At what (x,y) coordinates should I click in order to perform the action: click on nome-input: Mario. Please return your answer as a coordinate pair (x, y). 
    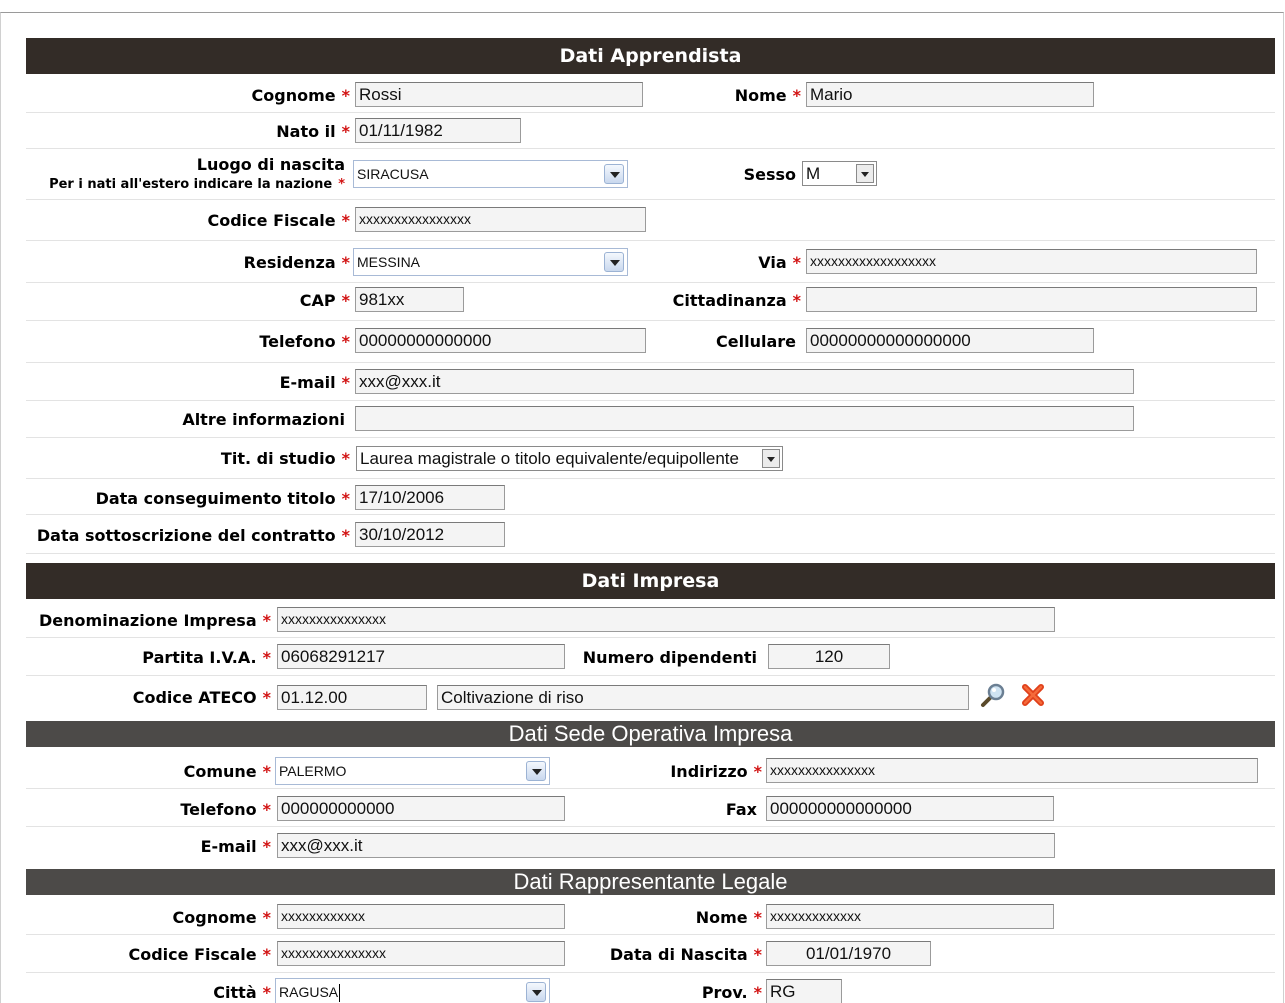
    Looking at the image, I should click on (950, 94).